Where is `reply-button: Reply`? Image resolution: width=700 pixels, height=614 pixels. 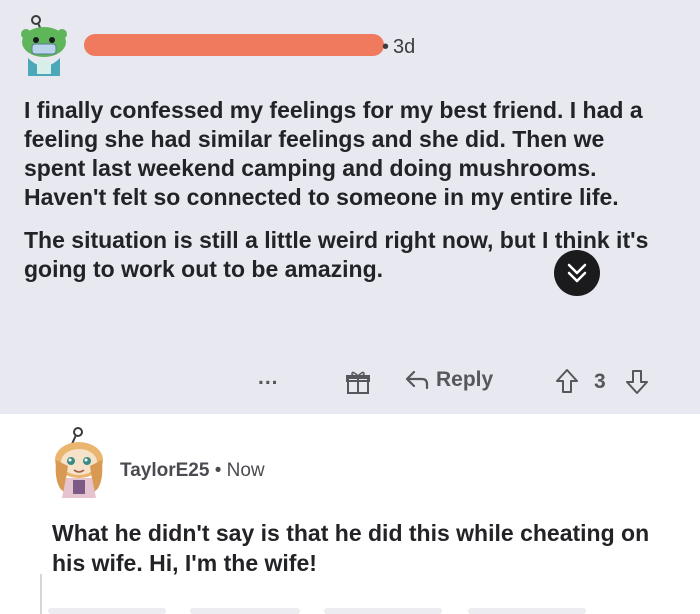
reply-button: Reply is located at coordinates (448, 380).